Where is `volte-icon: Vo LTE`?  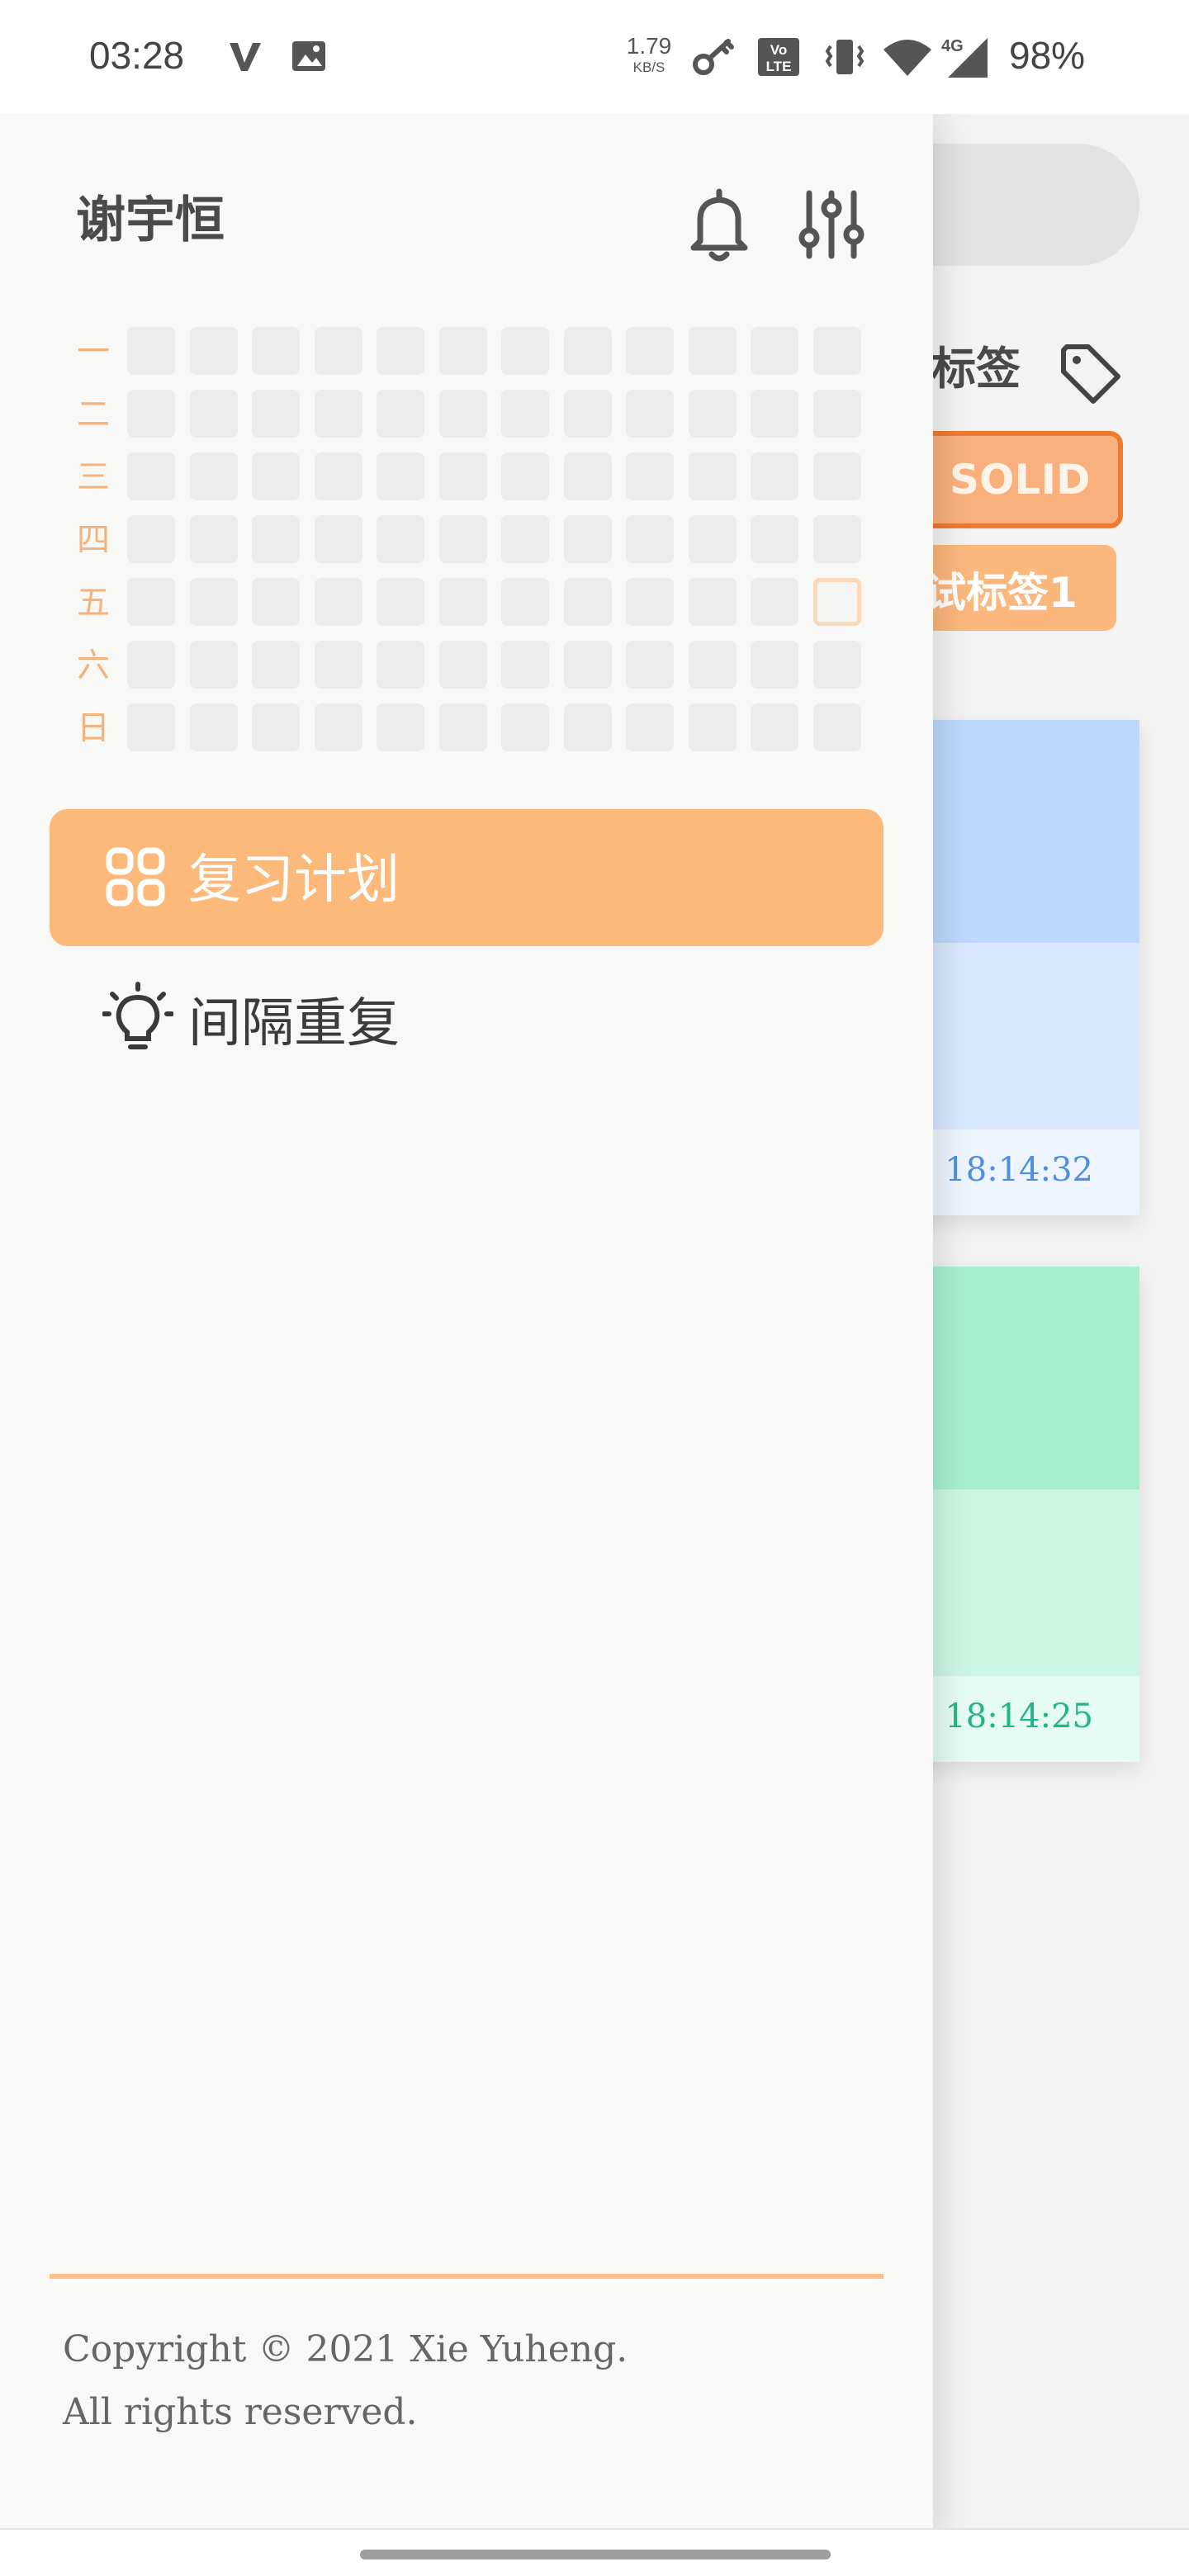 volte-icon: Vo LTE is located at coordinates (778, 57).